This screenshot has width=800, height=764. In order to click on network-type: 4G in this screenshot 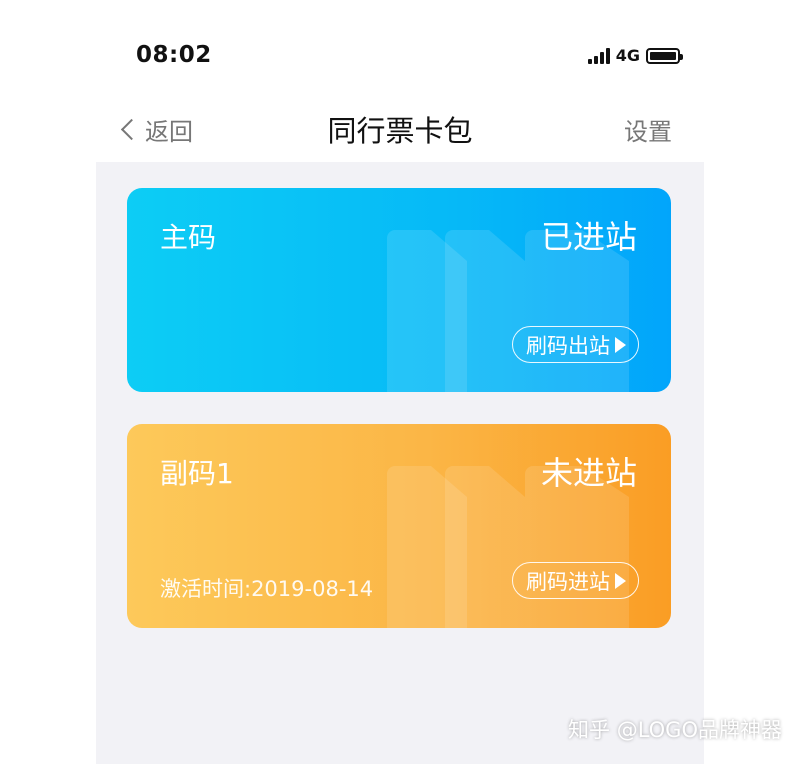, I will do `click(627, 55)`.